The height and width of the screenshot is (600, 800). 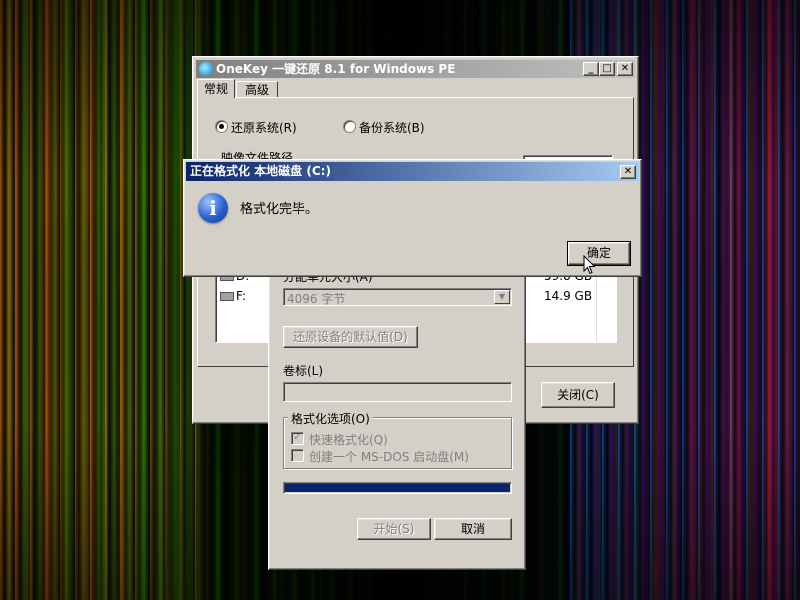 What do you see at coordinates (303, 371) in the screenshot?
I see `volume-label-label: 卷标(L)` at bounding box center [303, 371].